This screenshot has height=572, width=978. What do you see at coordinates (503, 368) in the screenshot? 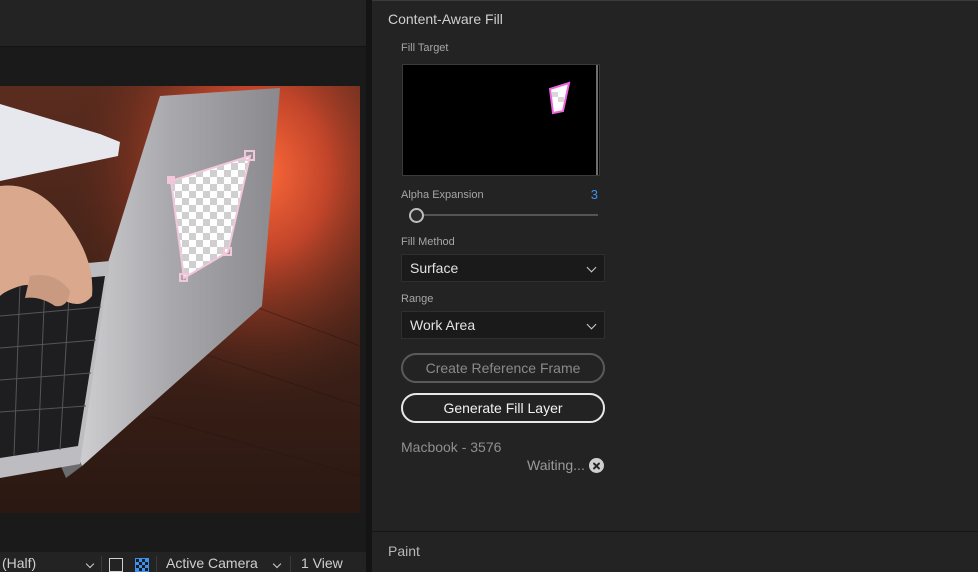
I see `create-reference-frame-button: Create Reference Frame` at bounding box center [503, 368].